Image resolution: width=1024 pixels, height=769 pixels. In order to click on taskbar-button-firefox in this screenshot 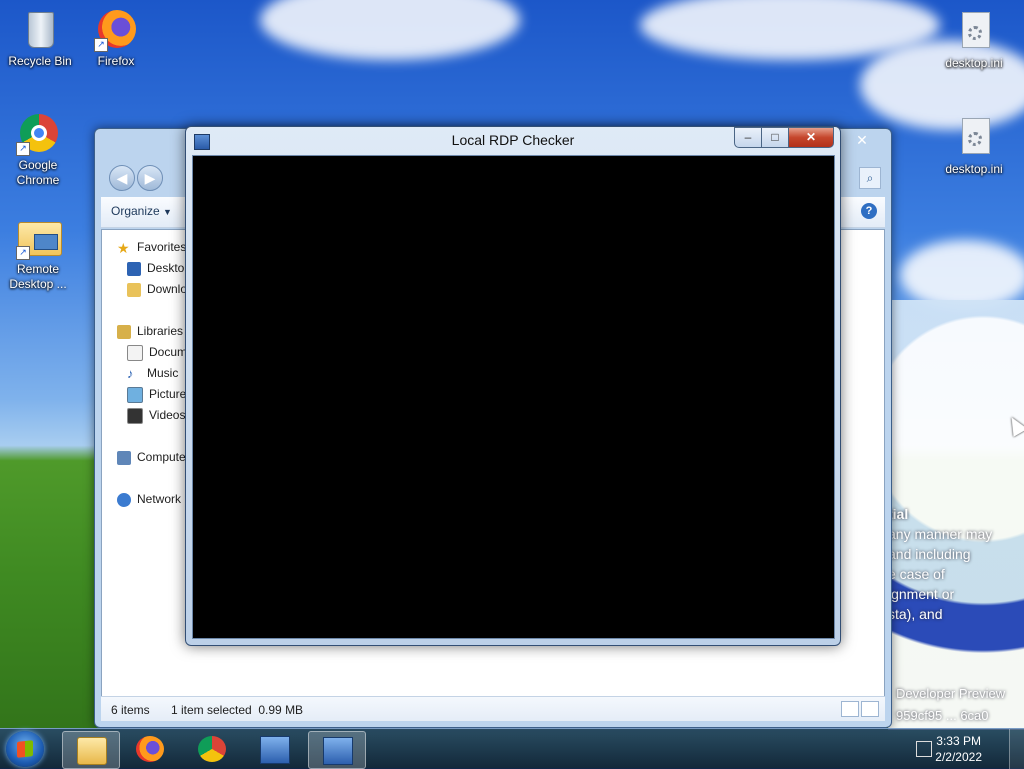, I will do `click(150, 749)`.